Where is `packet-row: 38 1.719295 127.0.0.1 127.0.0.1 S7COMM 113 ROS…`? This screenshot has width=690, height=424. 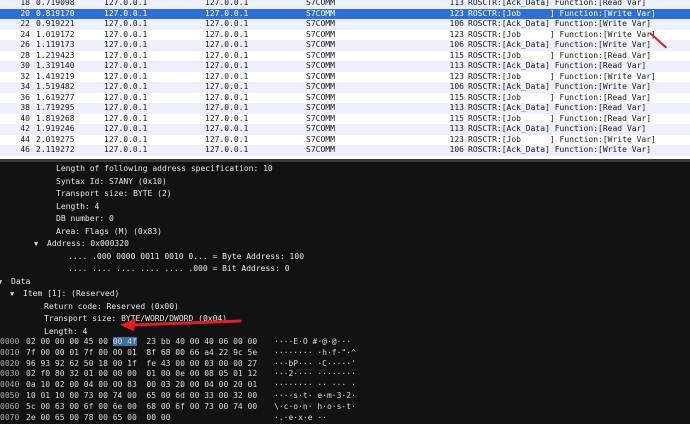
packet-row: 38 1.719295 127.0.0.1 127.0.0.1 S7COMM 113 ROS… is located at coordinates (345, 108).